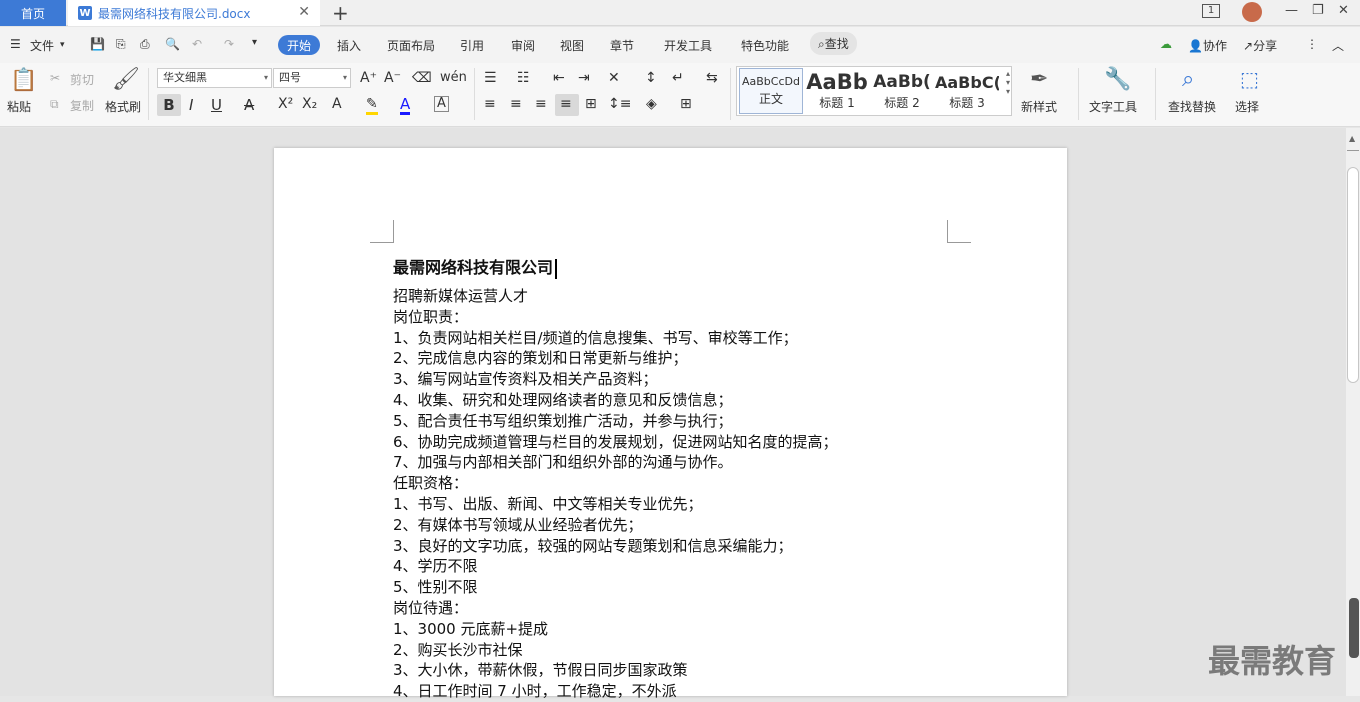 This screenshot has width=1360, height=702. What do you see at coordinates (614, 78) in the screenshot?
I see `chinese-layout-icon: ✕` at bounding box center [614, 78].